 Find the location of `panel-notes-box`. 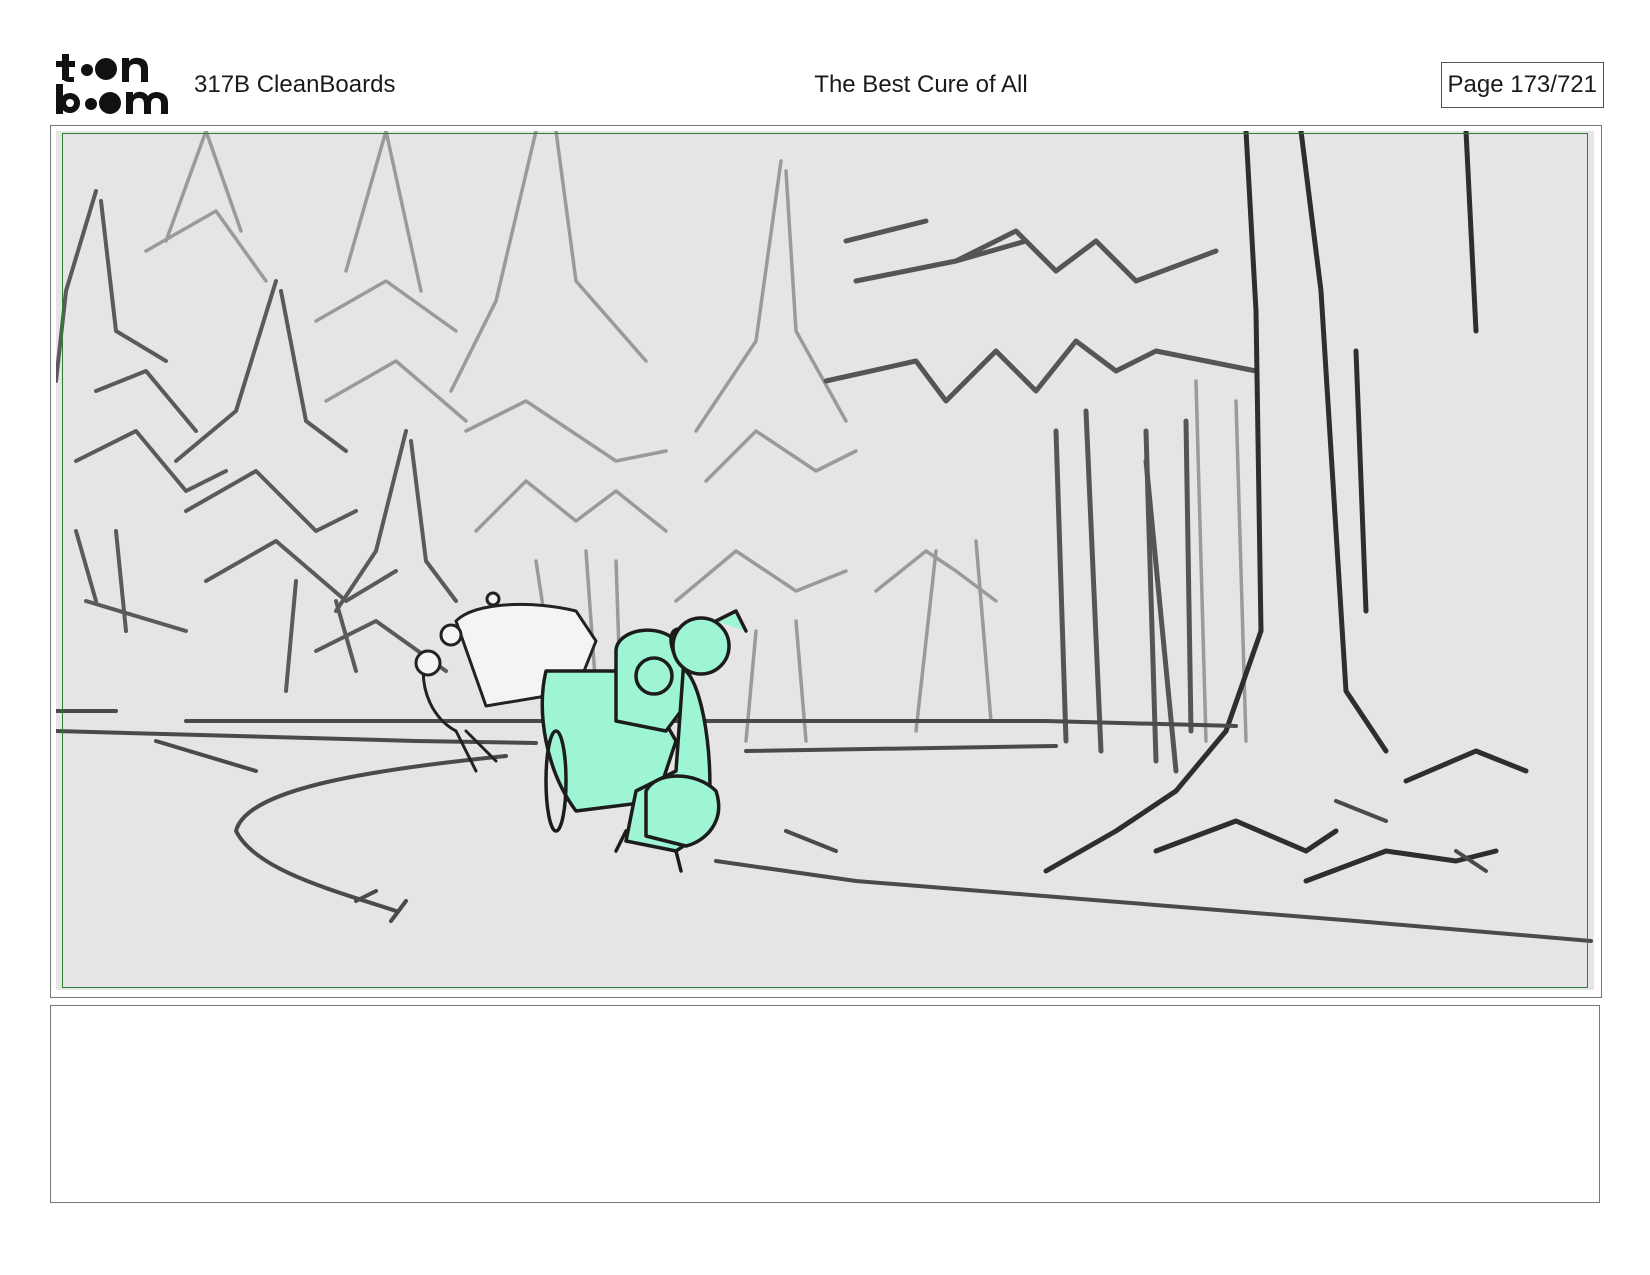

panel-notes-box is located at coordinates (825, 1104).